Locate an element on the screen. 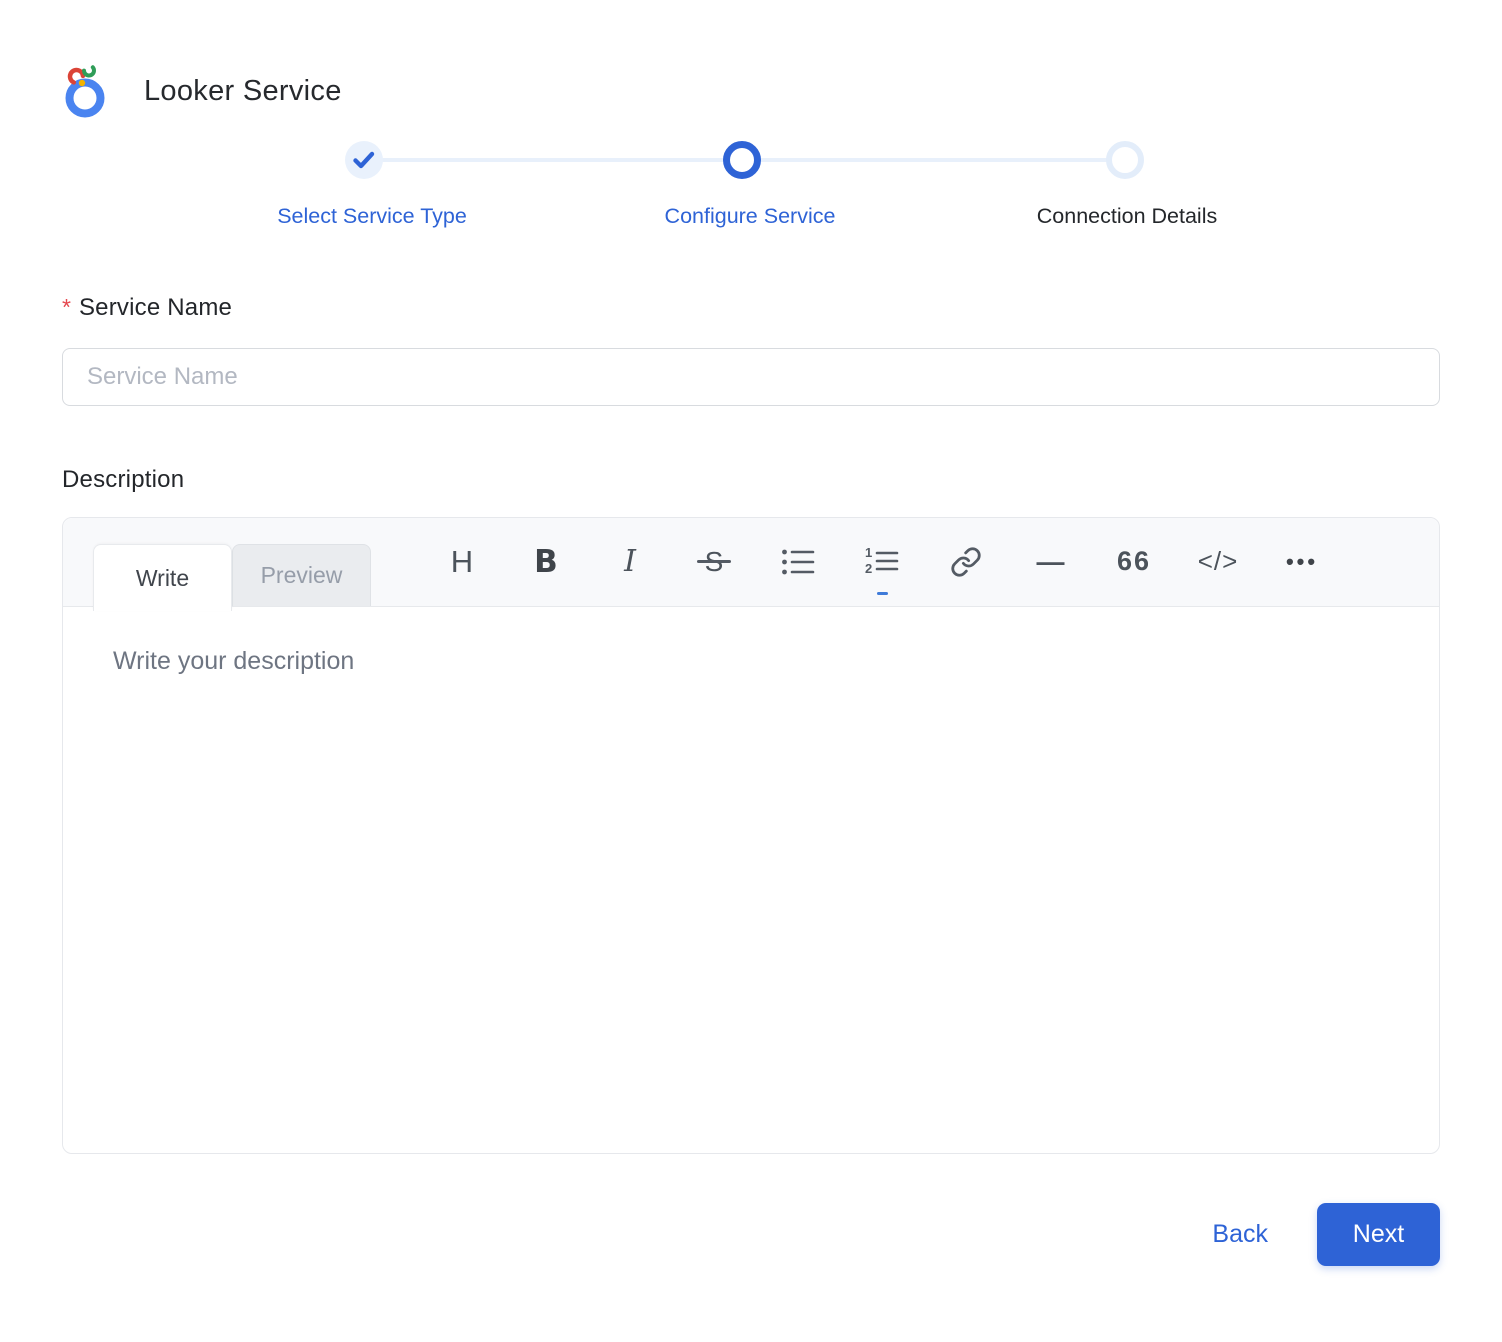  service-name-label-row: * Service Name is located at coordinates (751, 308).